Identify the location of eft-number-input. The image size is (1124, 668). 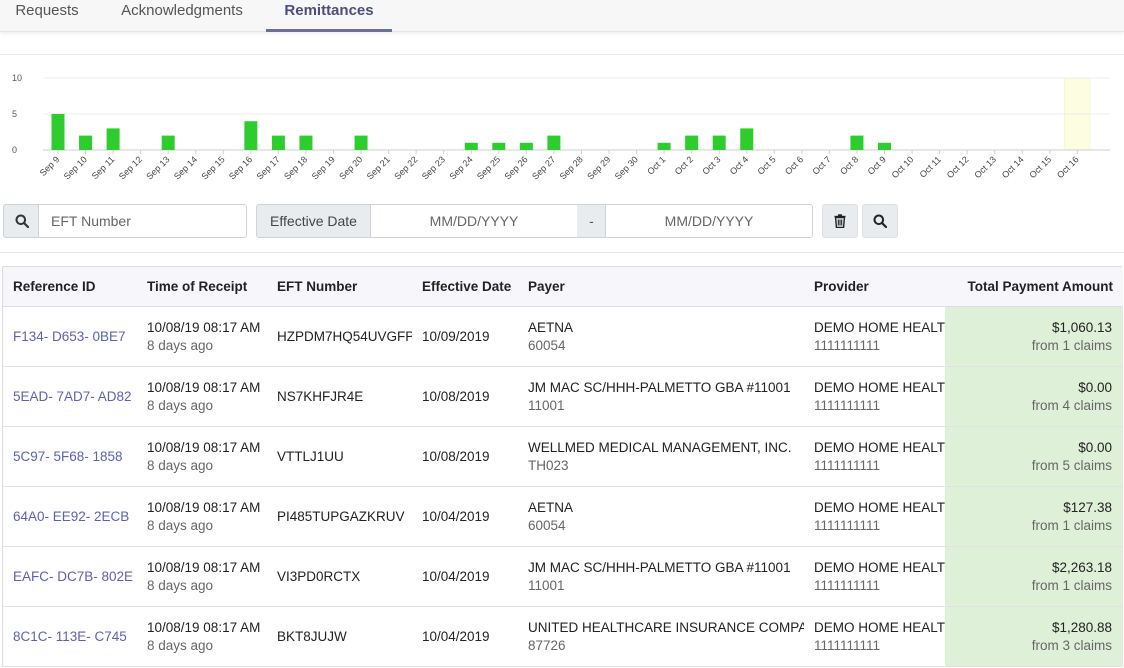
(142, 221).